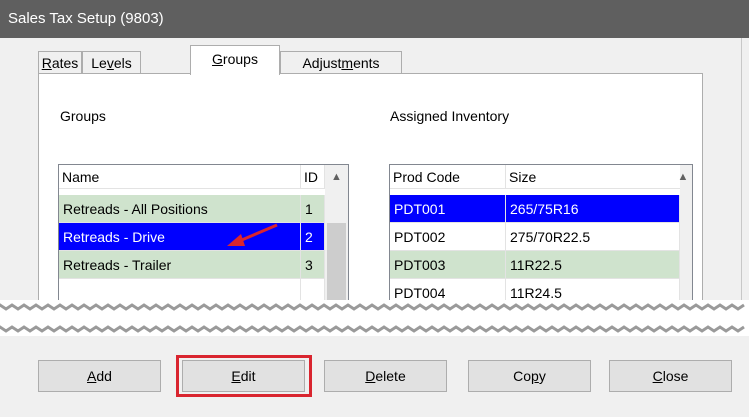 The height and width of the screenshot is (417, 749). I want to click on tab-adjustments: Adjustments, so click(341, 62).